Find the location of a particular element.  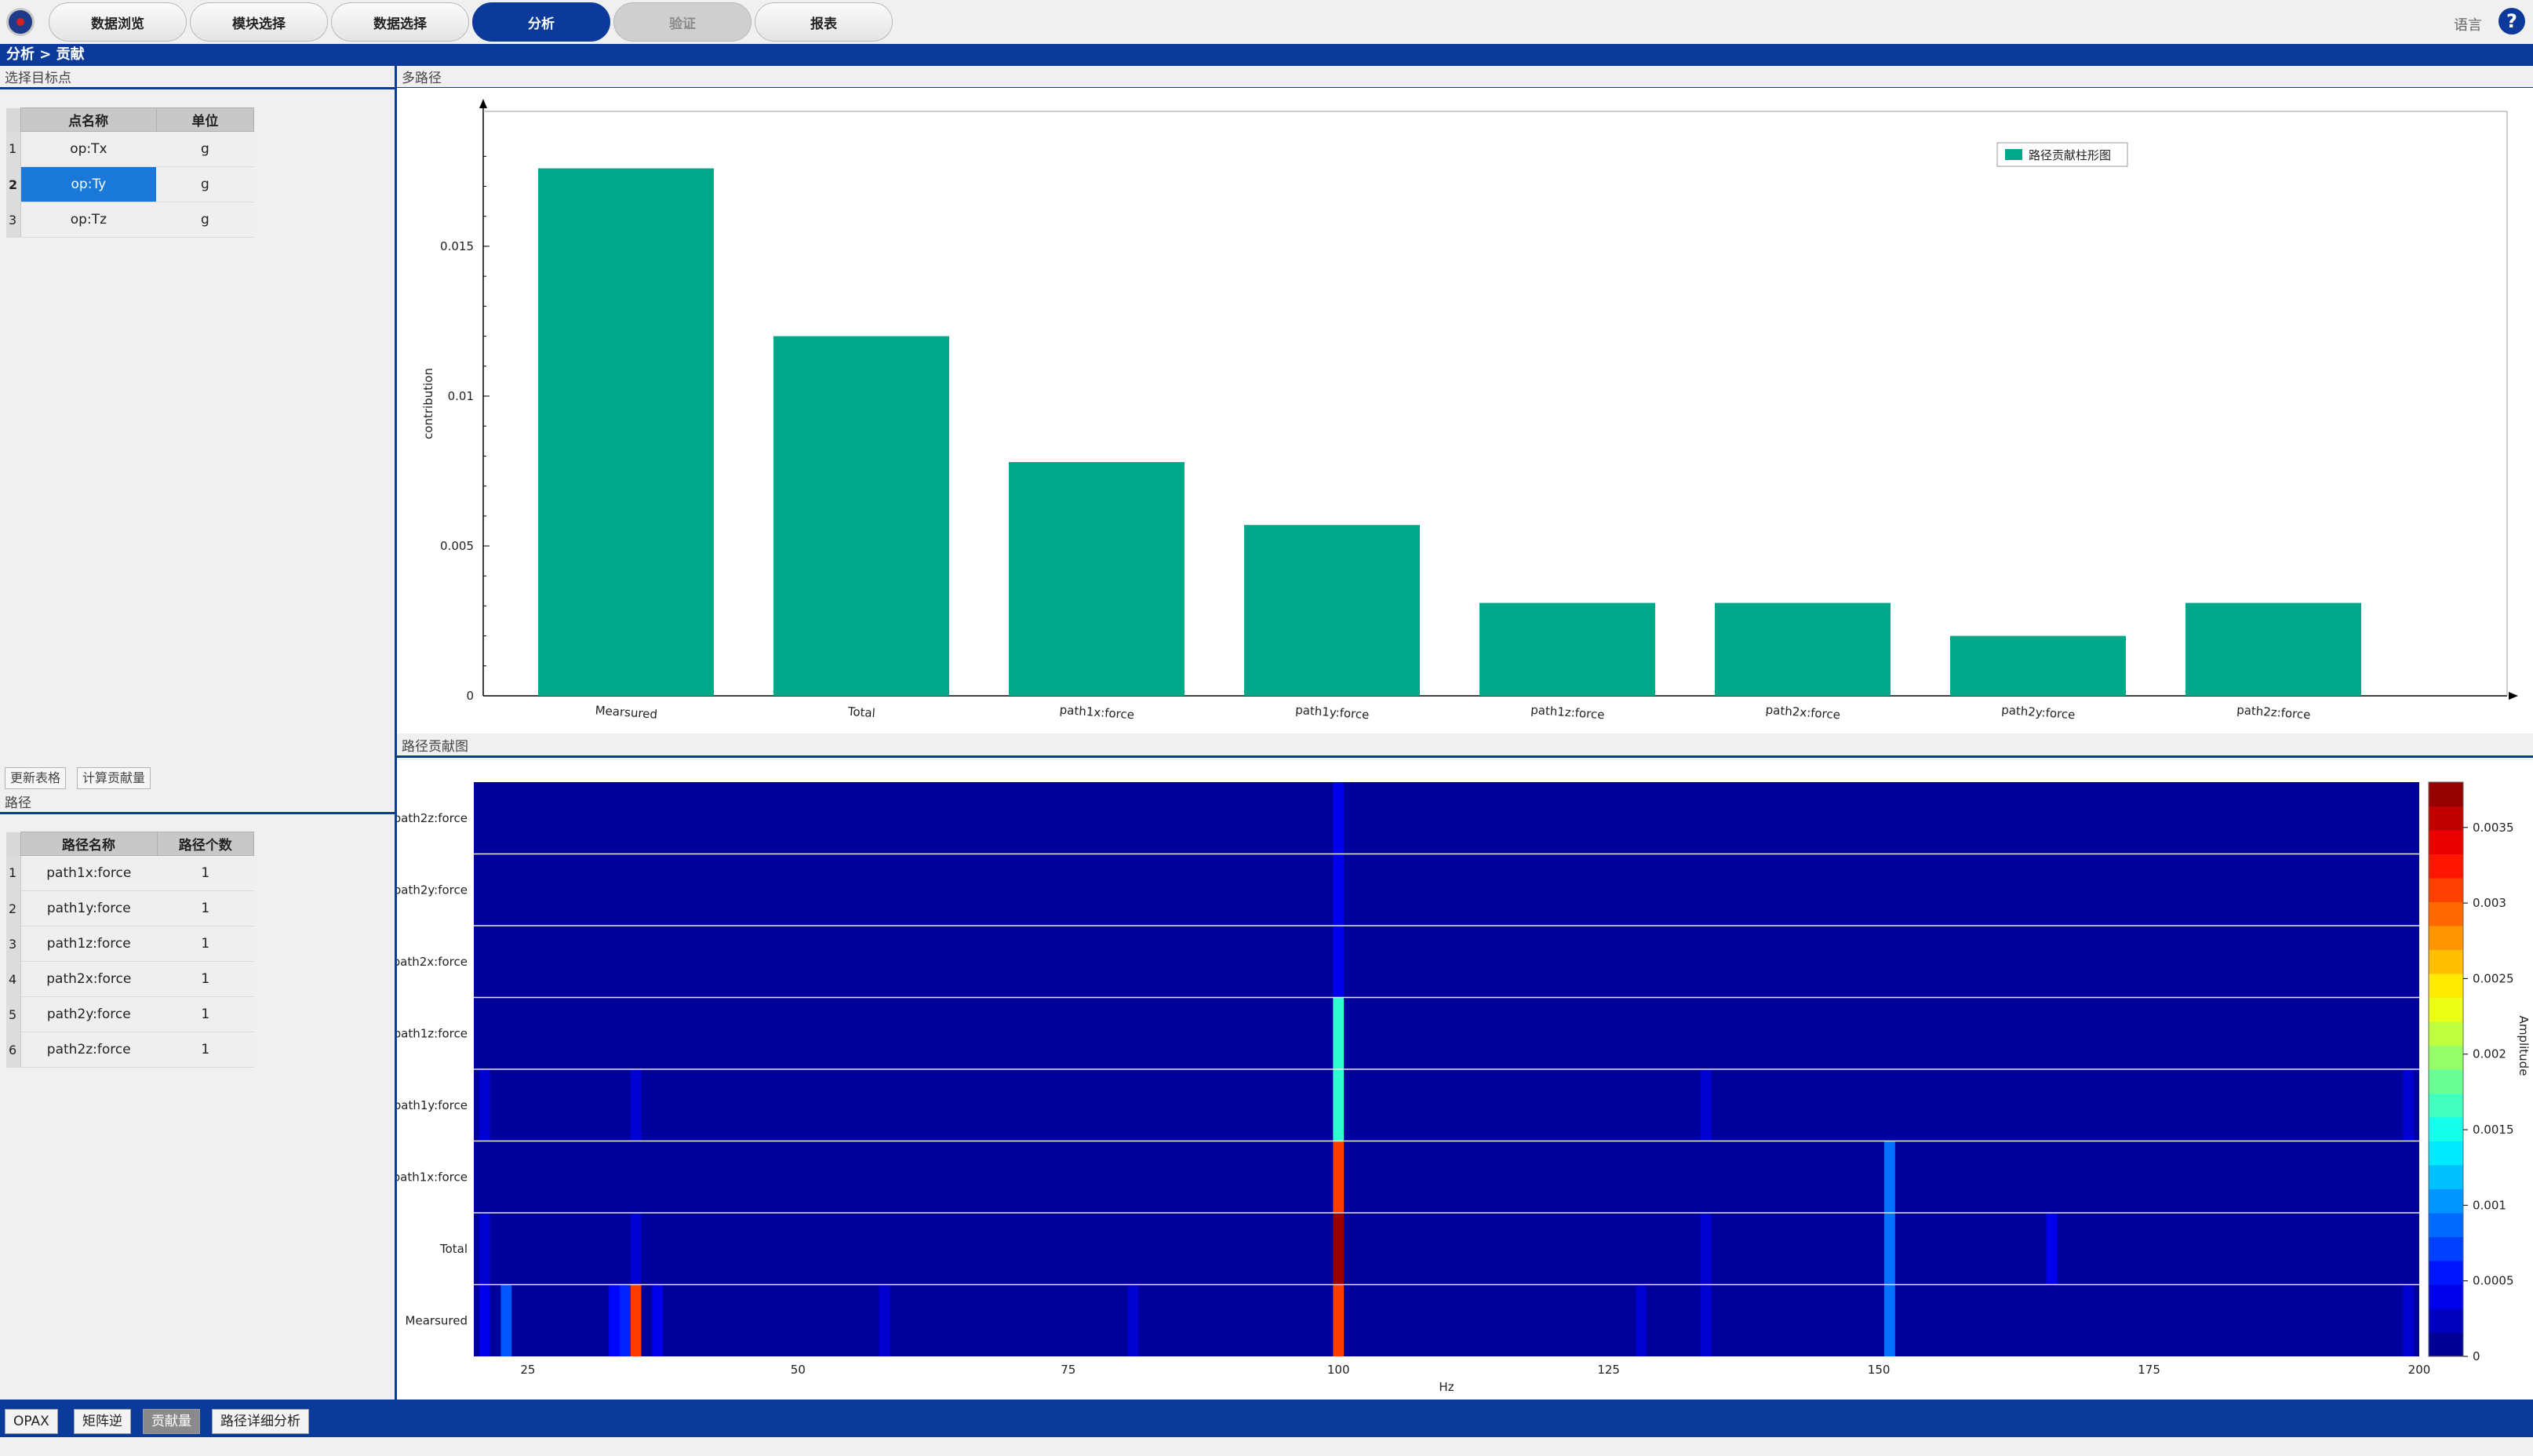

table-row: 4 path2x:force 1 is located at coordinates (130, 979).